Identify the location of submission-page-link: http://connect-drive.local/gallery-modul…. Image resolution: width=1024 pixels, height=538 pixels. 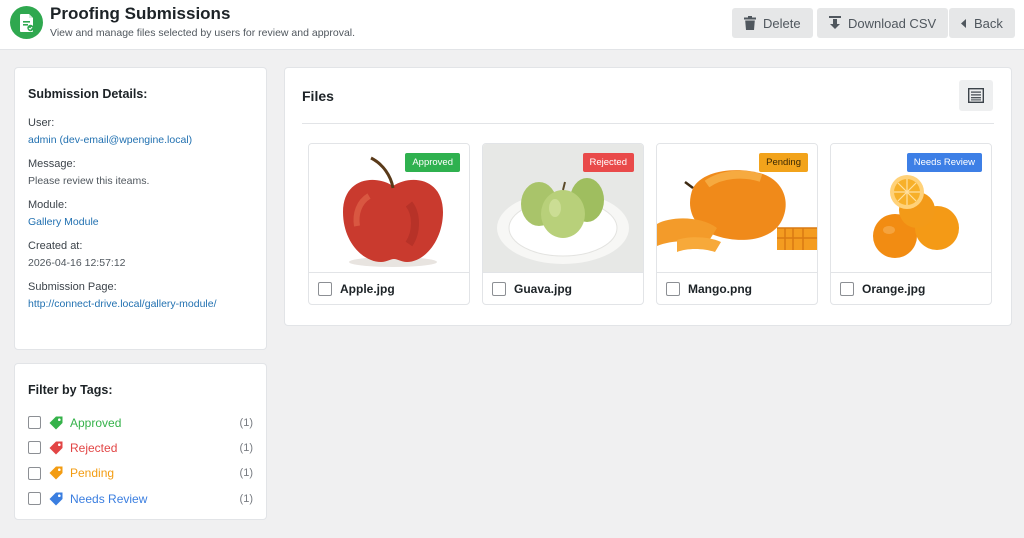
(140, 304).